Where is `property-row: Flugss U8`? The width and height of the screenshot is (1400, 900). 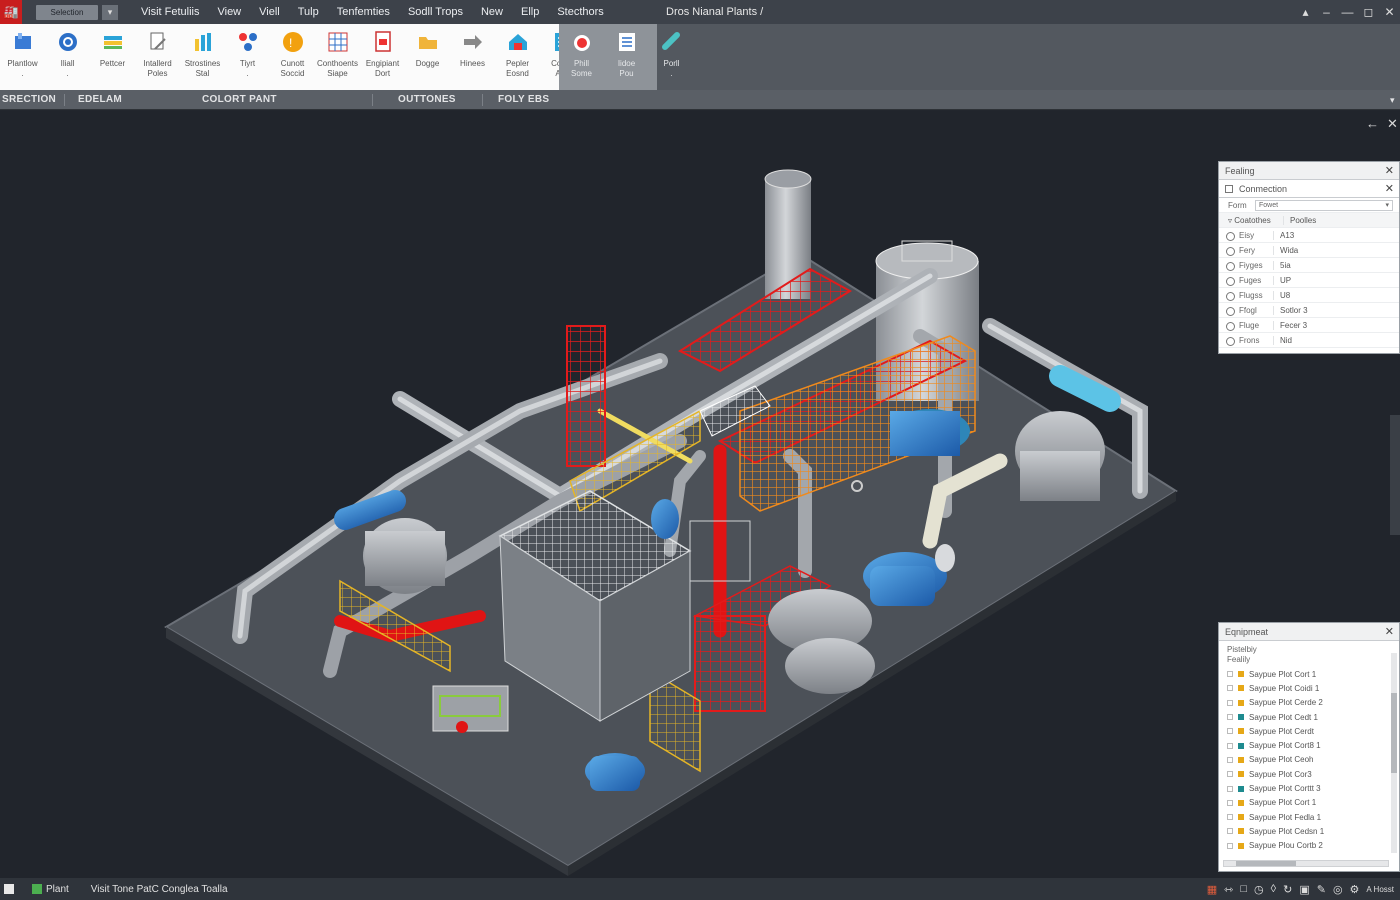 property-row: Flugss U8 is located at coordinates (1309, 295).